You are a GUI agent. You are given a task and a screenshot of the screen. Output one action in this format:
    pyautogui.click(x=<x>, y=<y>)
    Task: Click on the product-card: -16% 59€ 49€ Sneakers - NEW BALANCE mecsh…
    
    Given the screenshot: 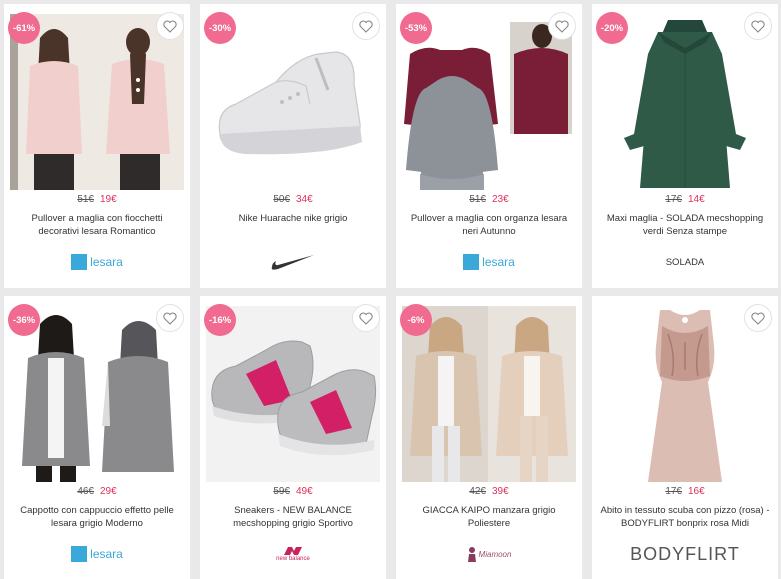 What is the action you would take?
    pyautogui.click(x=293, y=437)
    